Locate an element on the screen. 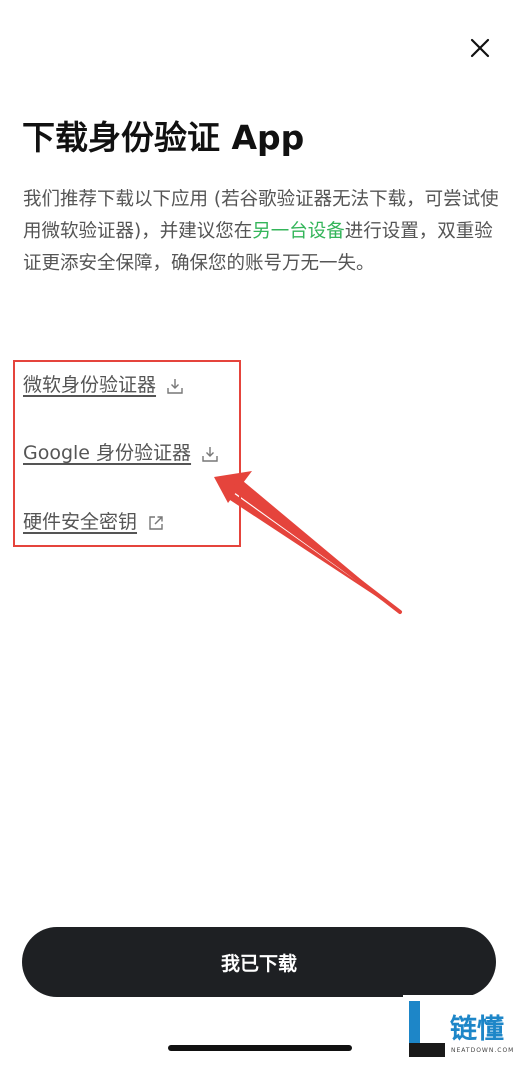  downloaded-button: 我已下载 is located at coordinates (259, 962).